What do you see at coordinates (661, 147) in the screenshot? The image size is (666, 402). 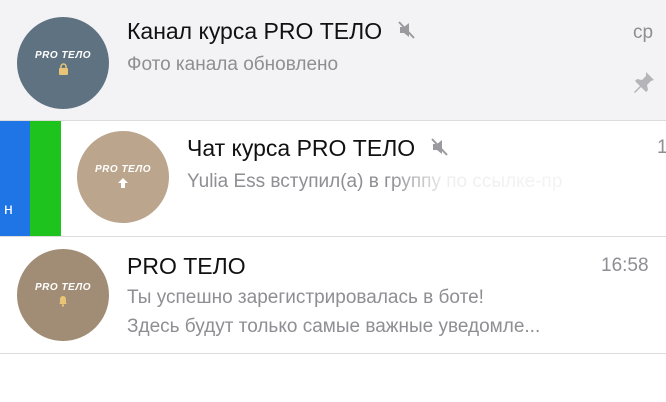 I see `chat-time: 1` at bounding box center [661, 147].